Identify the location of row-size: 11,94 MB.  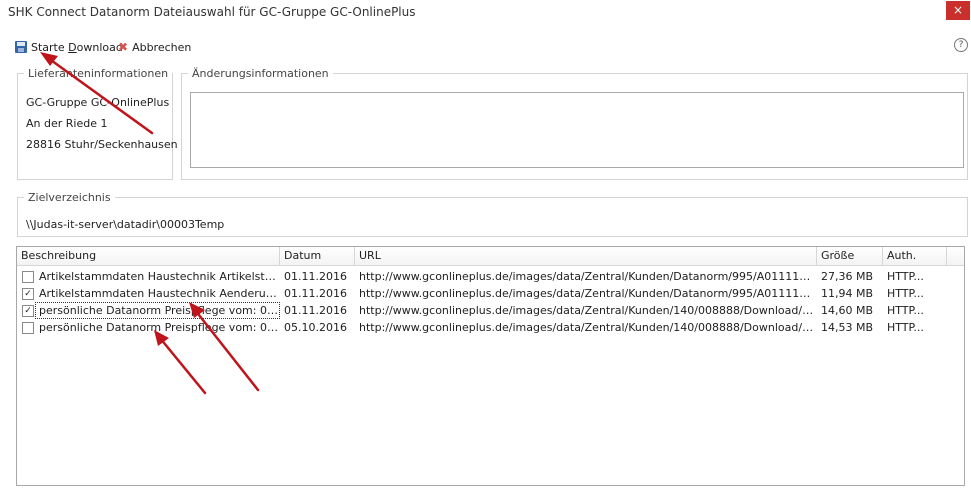
(847, 293).